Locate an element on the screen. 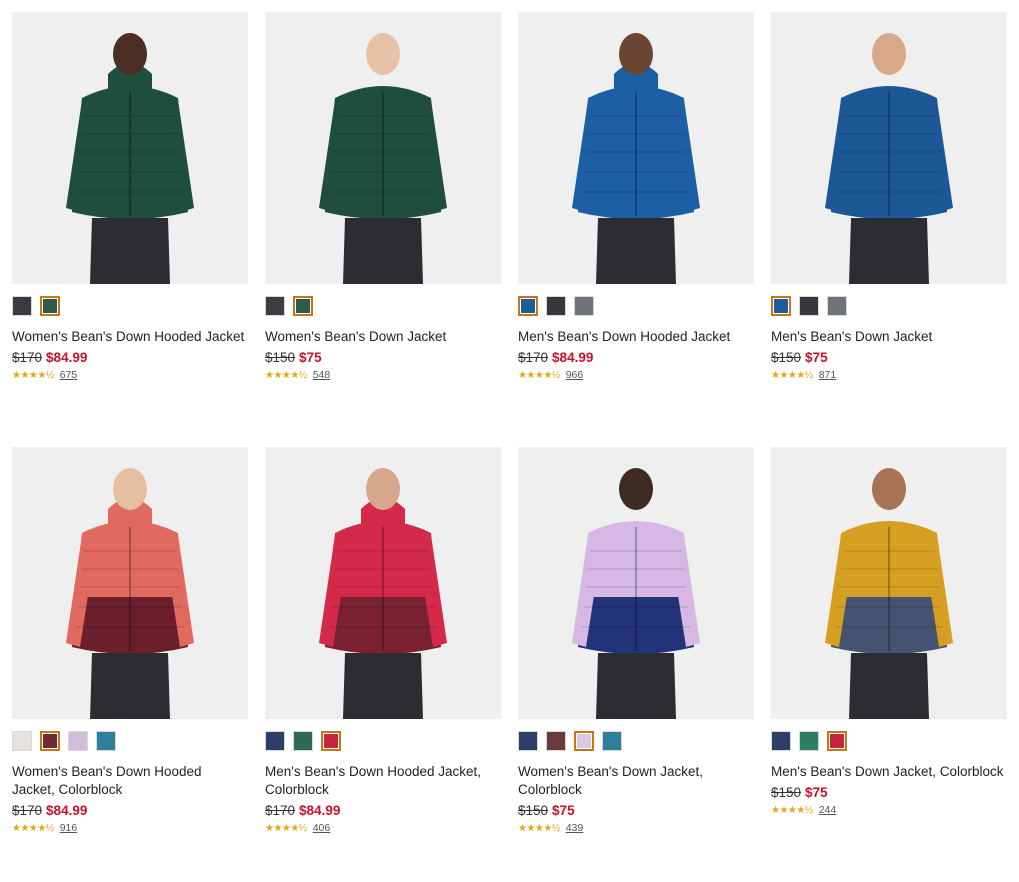  review-count-link: 439 is located at coordinates (575, 828).